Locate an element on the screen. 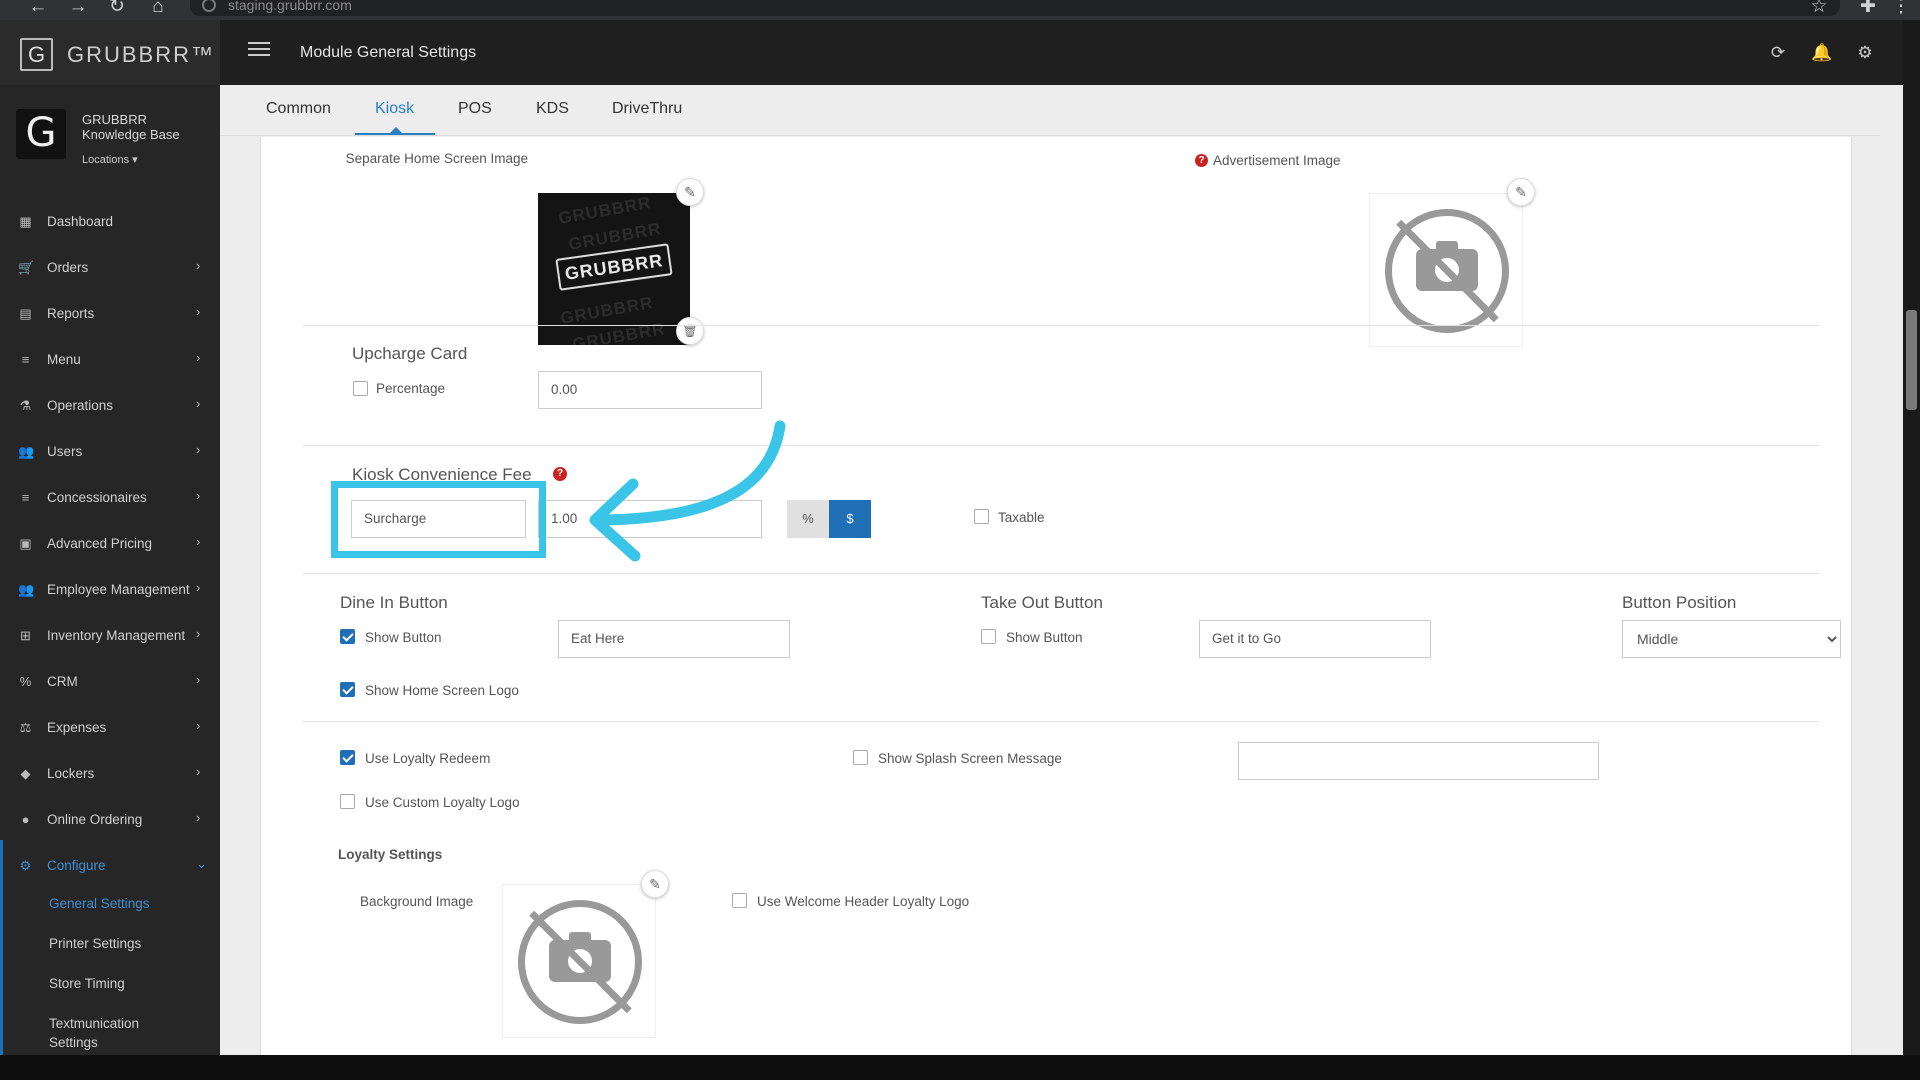 This screenshot has height=1080, width=1920. tab-pos: POS is located at coordinates (475, 109).